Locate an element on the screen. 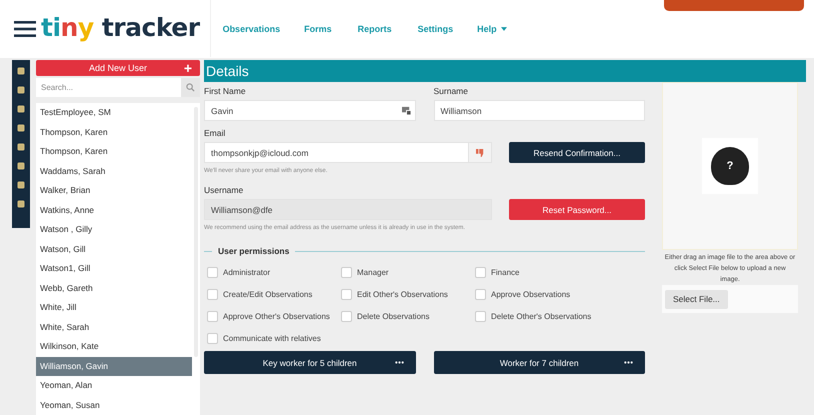  checkbox-label: Approve Other's Observations is located at coordinates (276, 316).